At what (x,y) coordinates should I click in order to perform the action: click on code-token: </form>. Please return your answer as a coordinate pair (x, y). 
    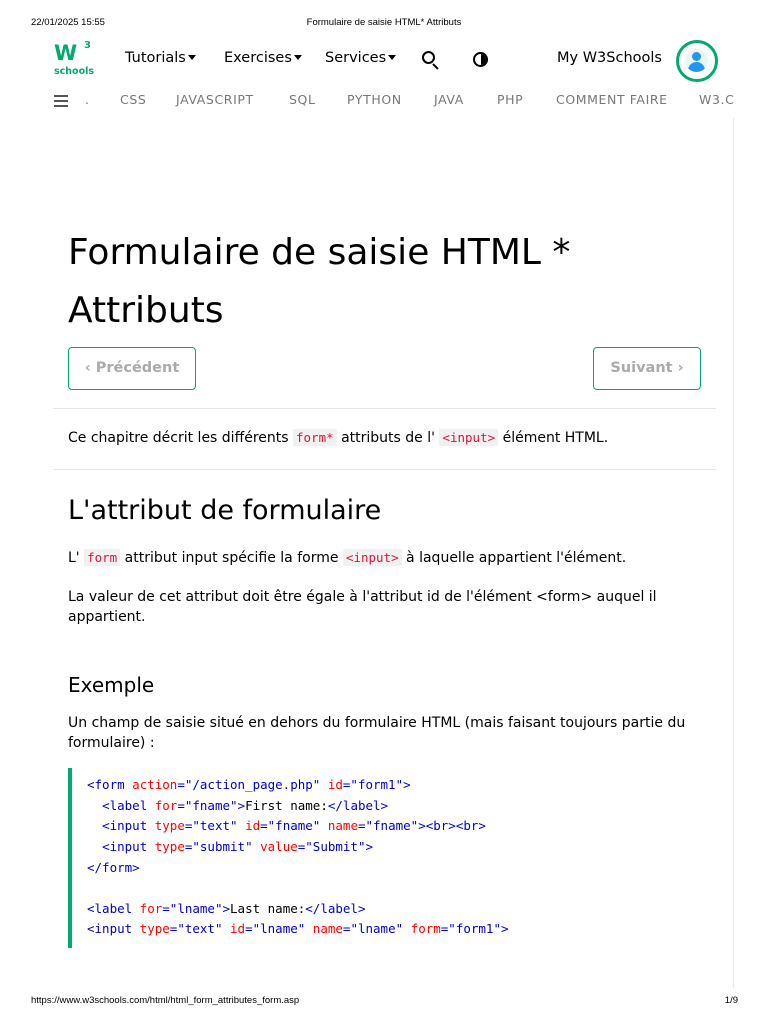
    Looking at the image, I should click on (113, 867).